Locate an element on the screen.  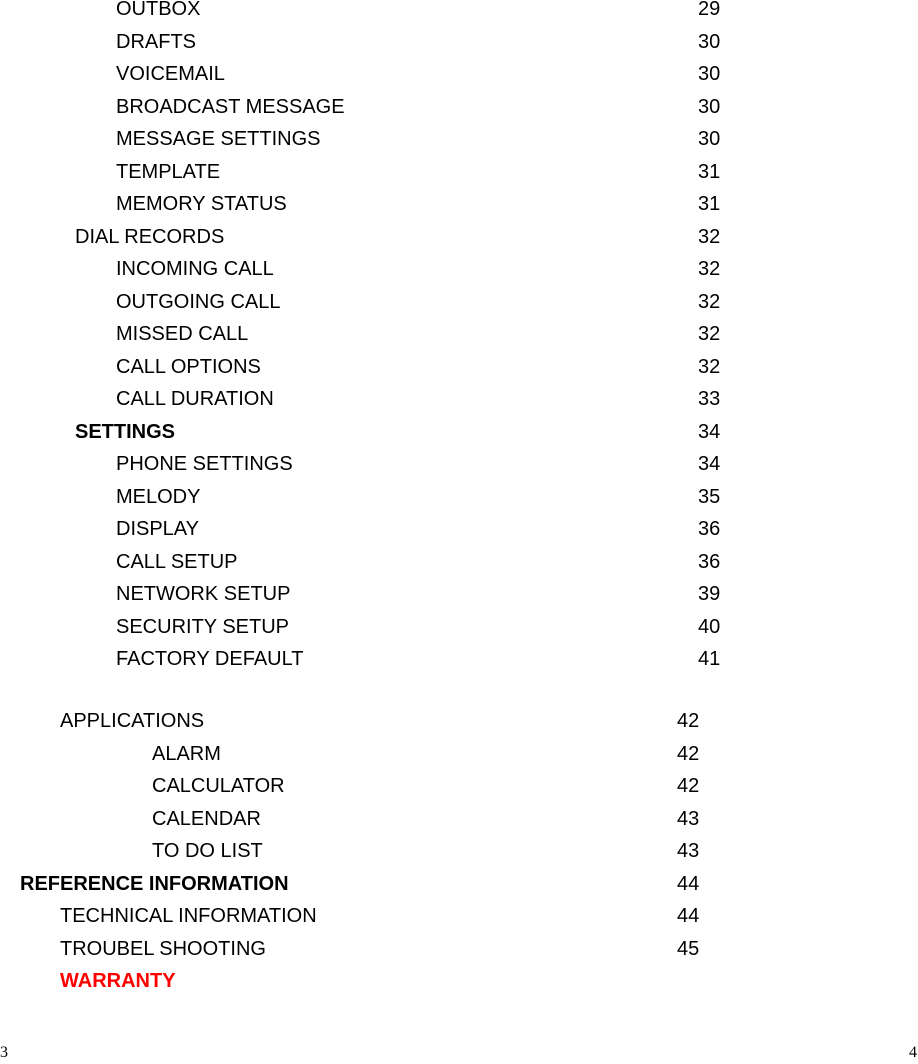
toc-entry-label: OUTBOX is located at coordinates (158, 10).